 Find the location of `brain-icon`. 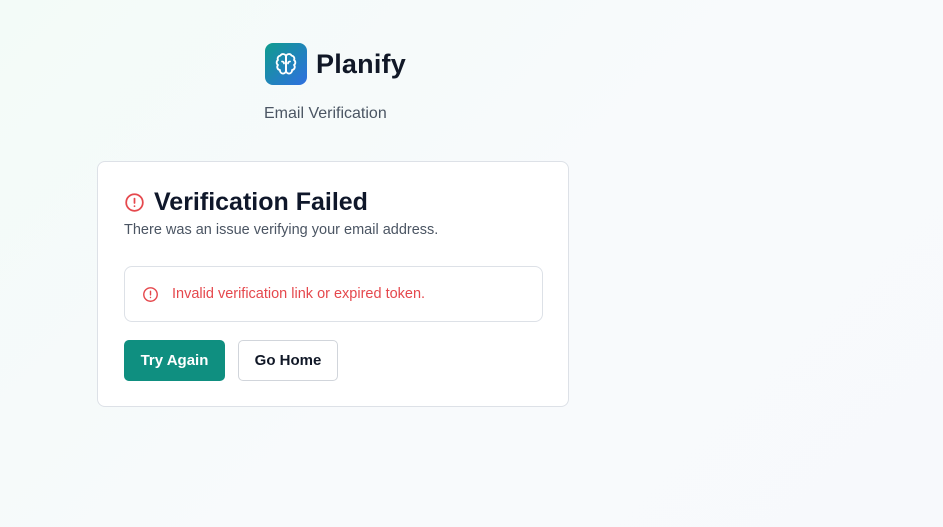

brain-icon is located at coordinates (286, 64).